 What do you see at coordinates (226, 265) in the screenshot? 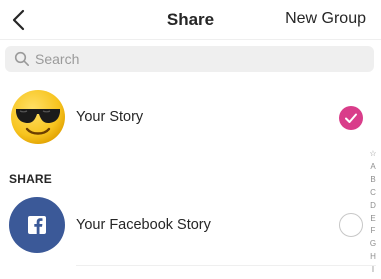
I see `row-divider` at bounding box center [226, 265].